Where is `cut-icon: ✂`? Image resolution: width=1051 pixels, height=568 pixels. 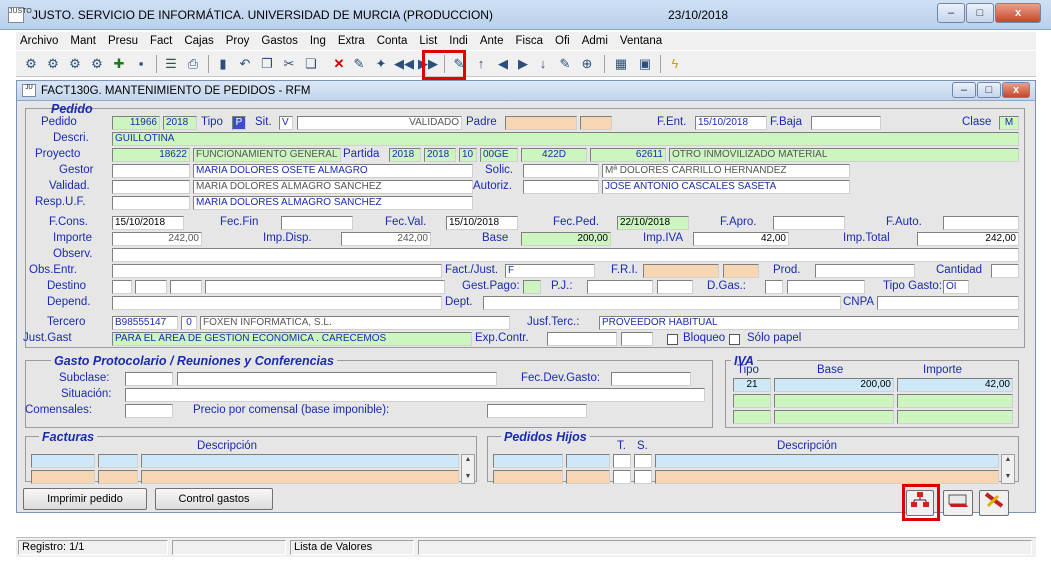
cut-icon: ✂ is located at coordinates (289, 64).